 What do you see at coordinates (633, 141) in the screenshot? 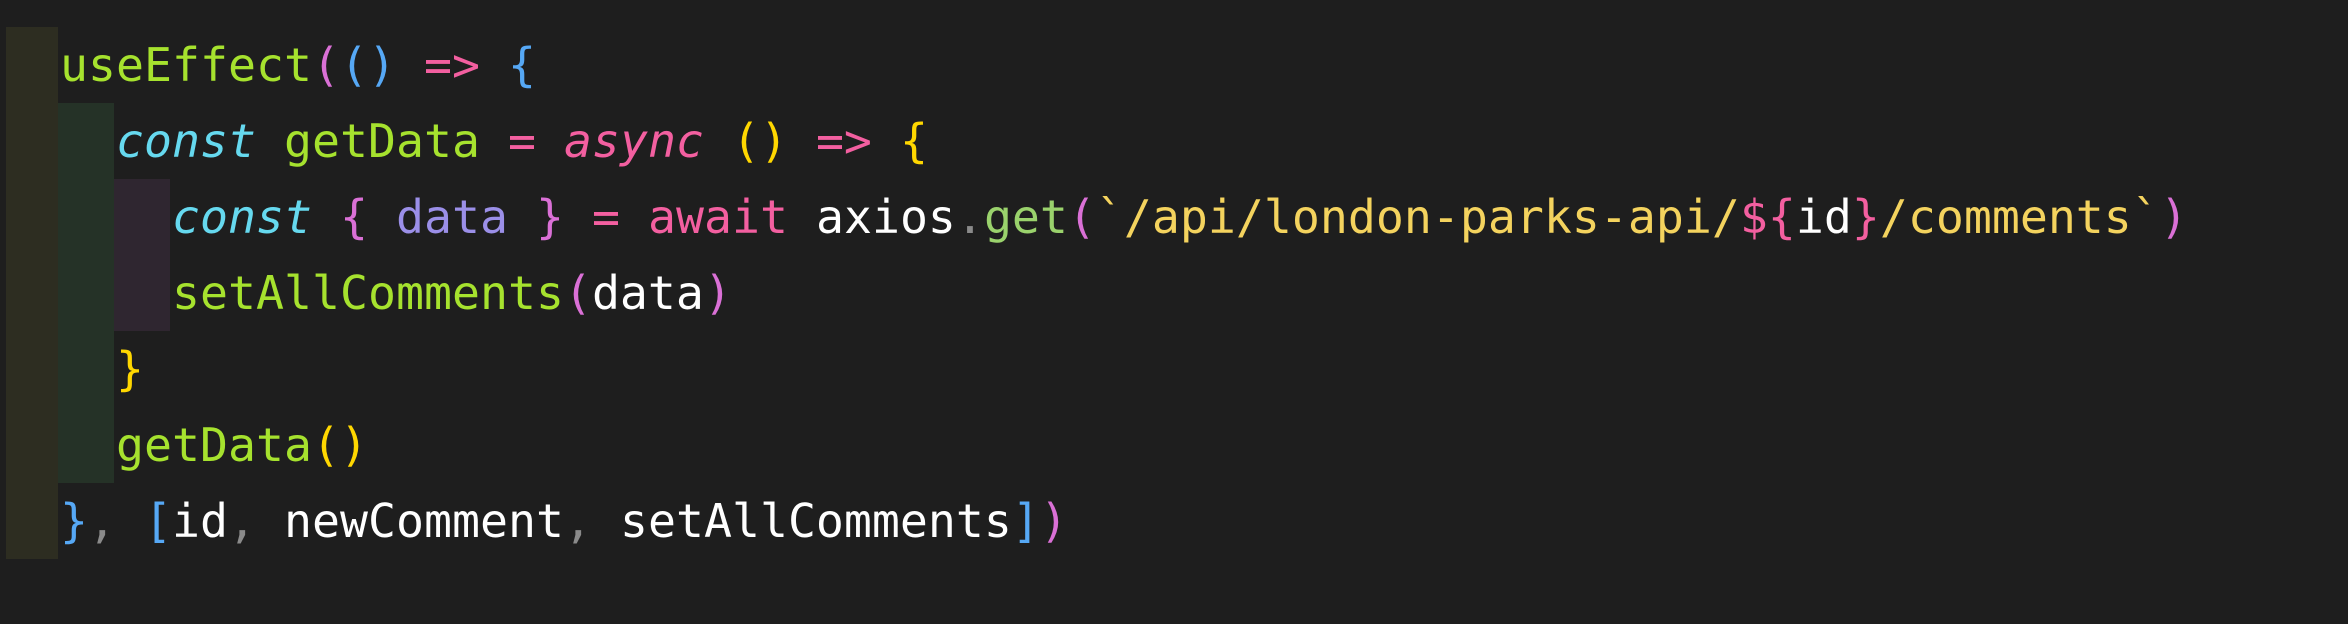
I see `token-keyword: async` at bounding box center [633, 141].